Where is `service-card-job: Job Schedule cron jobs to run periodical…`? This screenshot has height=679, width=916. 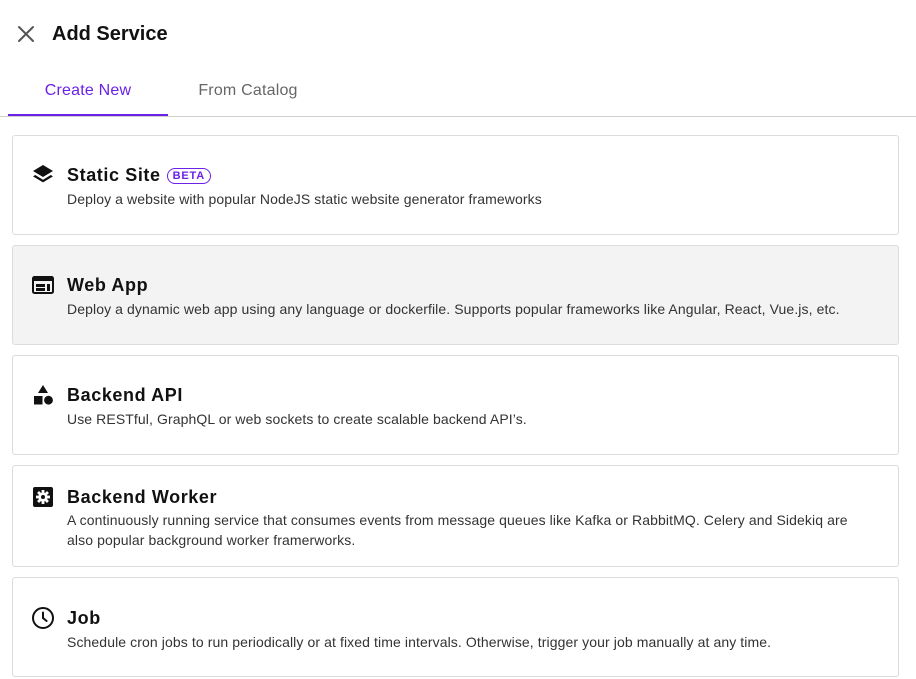
service-card-job: Job Schedule cron jobs to run periodical… is located at coordinates (455, 627).